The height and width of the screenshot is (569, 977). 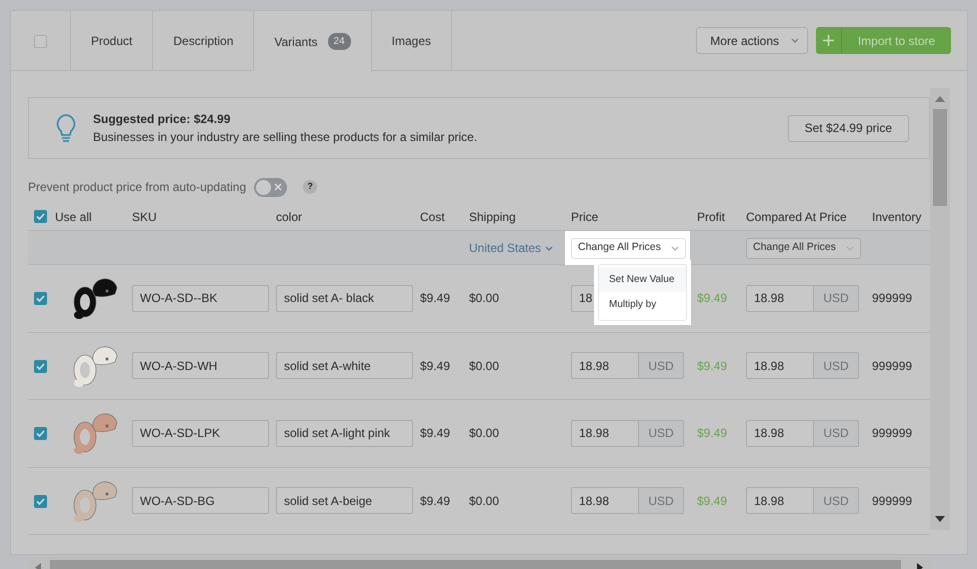 I want to click on plus-icon, so click(x=828, y=40).